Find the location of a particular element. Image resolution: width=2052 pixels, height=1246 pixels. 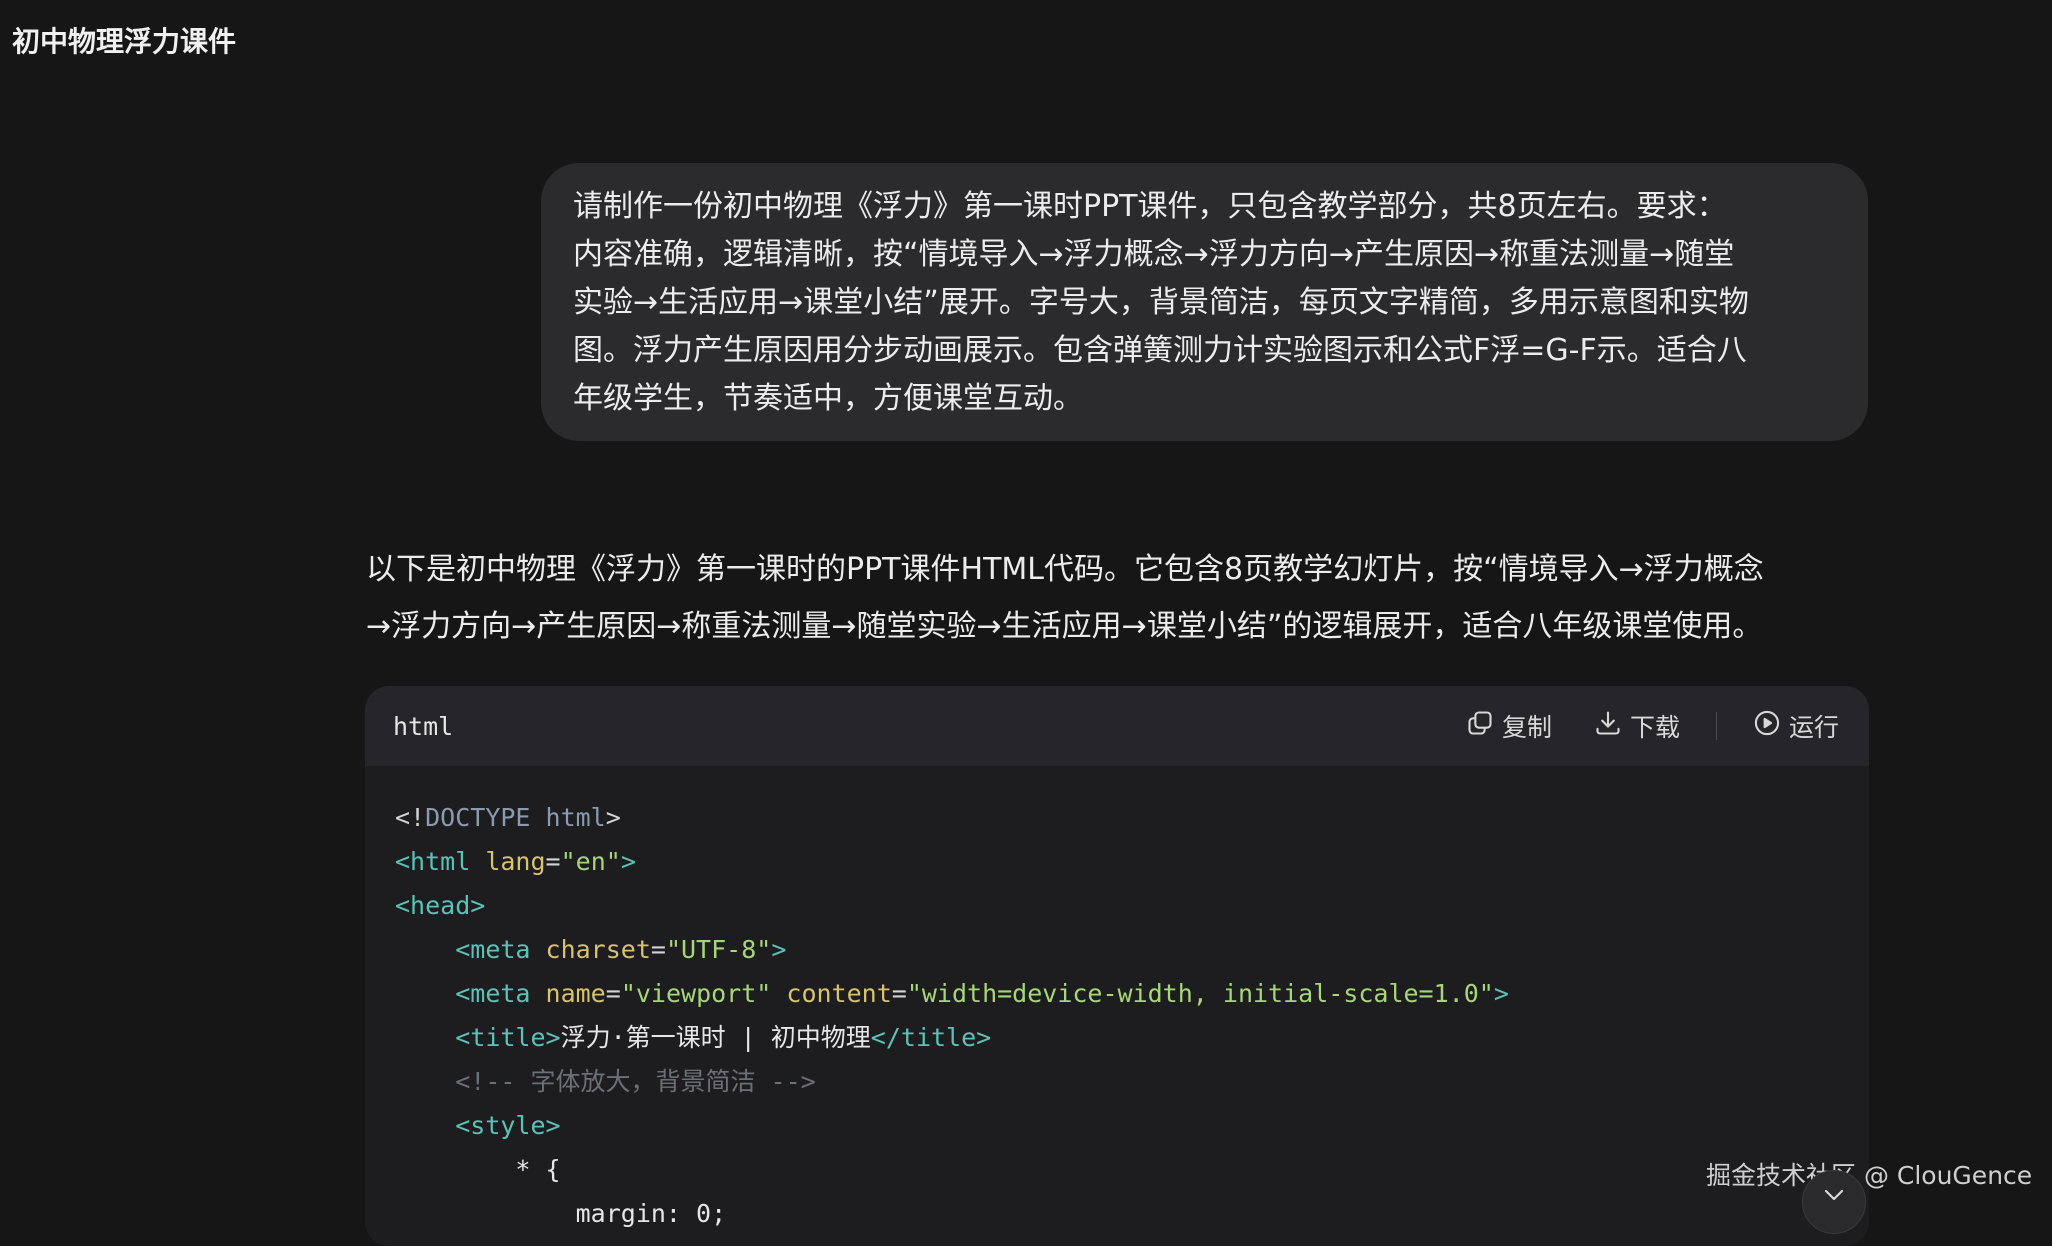

run-button: 运行 is located at coordinates (1796, 726).